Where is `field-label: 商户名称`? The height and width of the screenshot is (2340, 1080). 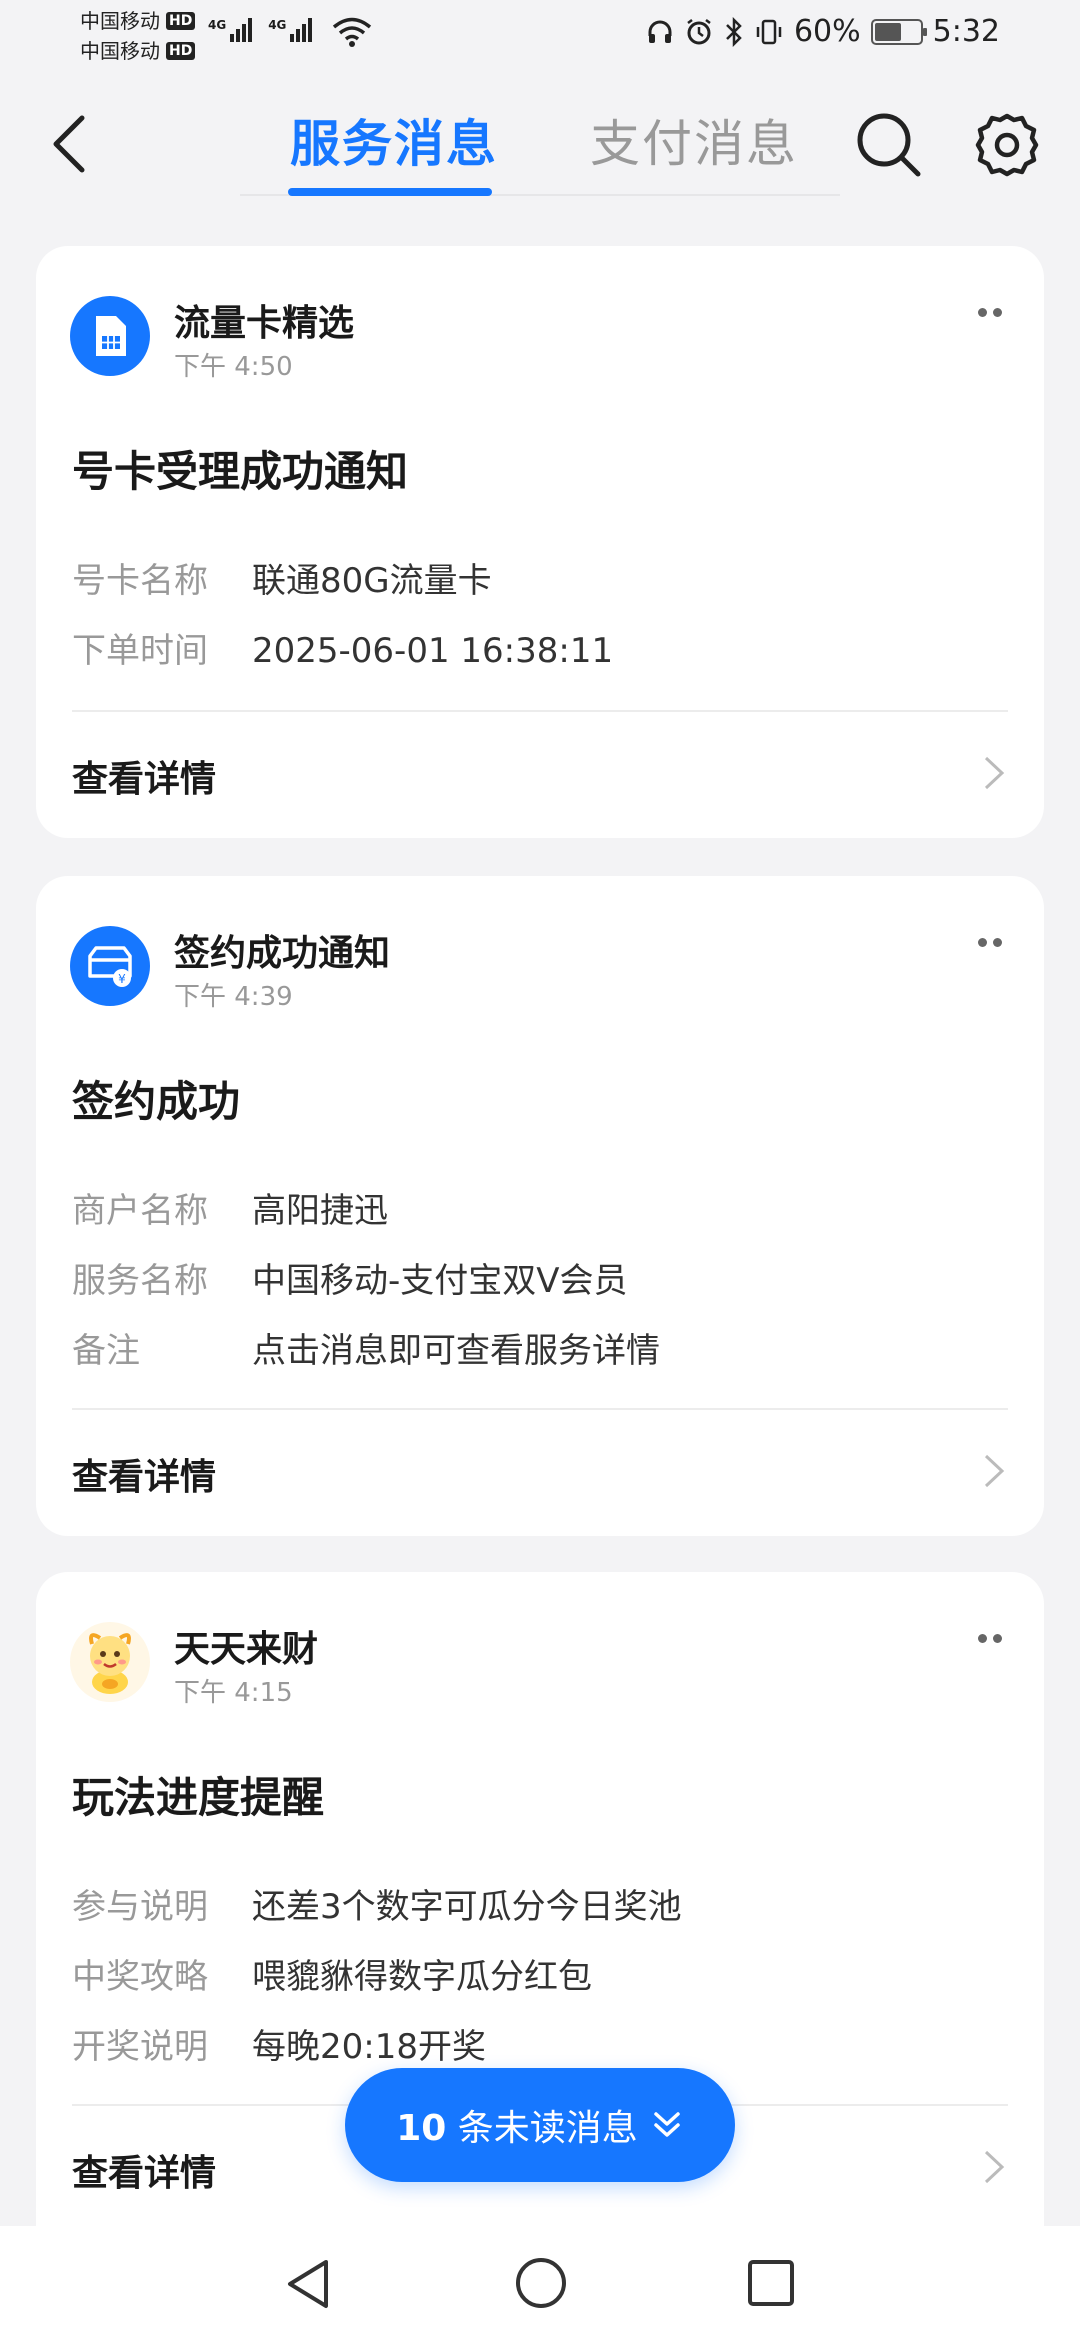
field-label: 商户名称 is located at coordinates (140, 1211).